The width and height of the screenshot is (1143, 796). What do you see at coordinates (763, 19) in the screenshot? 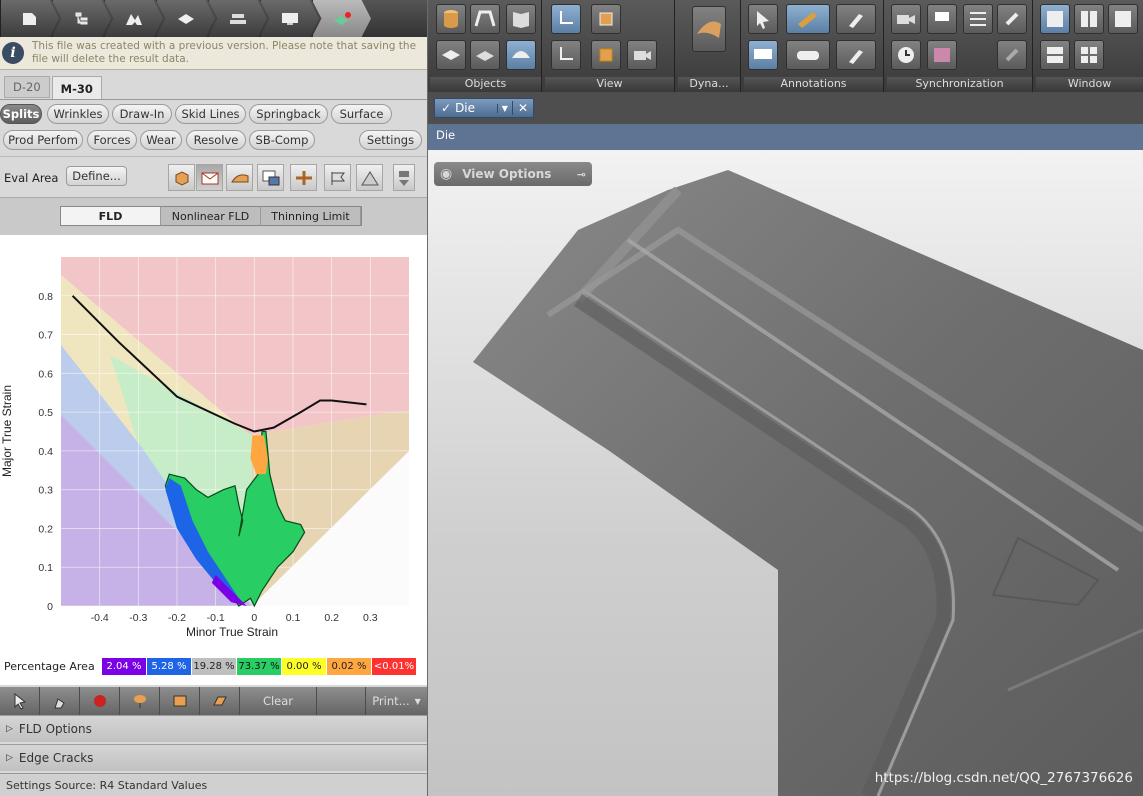
I see `annotation-pointer-button` at bounding box center [763, 19].